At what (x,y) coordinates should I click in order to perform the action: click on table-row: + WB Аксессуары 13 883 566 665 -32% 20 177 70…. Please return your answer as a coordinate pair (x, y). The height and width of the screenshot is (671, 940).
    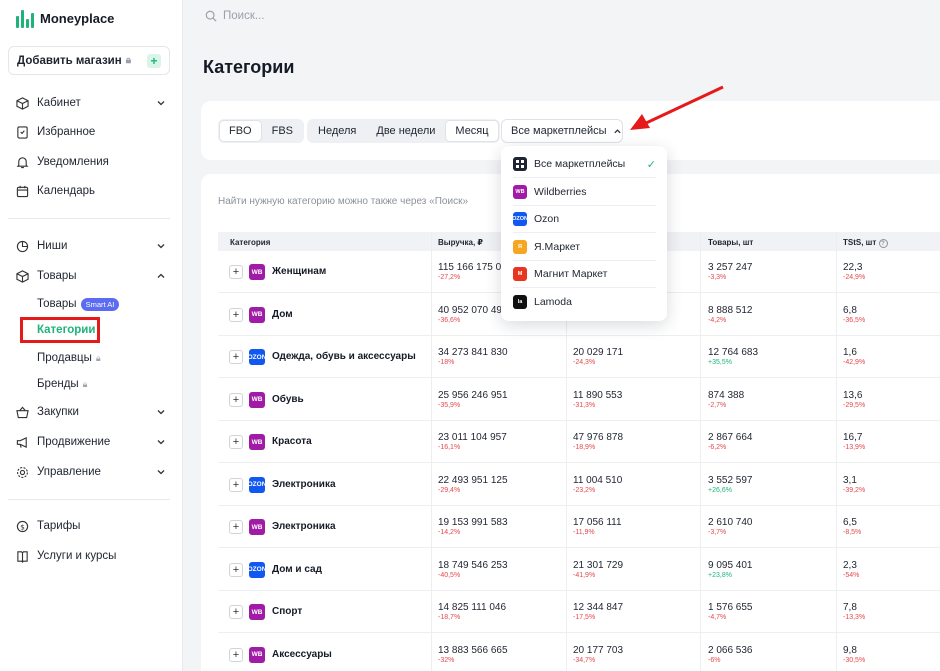
    Looking at the image, I should click on (579, 652).